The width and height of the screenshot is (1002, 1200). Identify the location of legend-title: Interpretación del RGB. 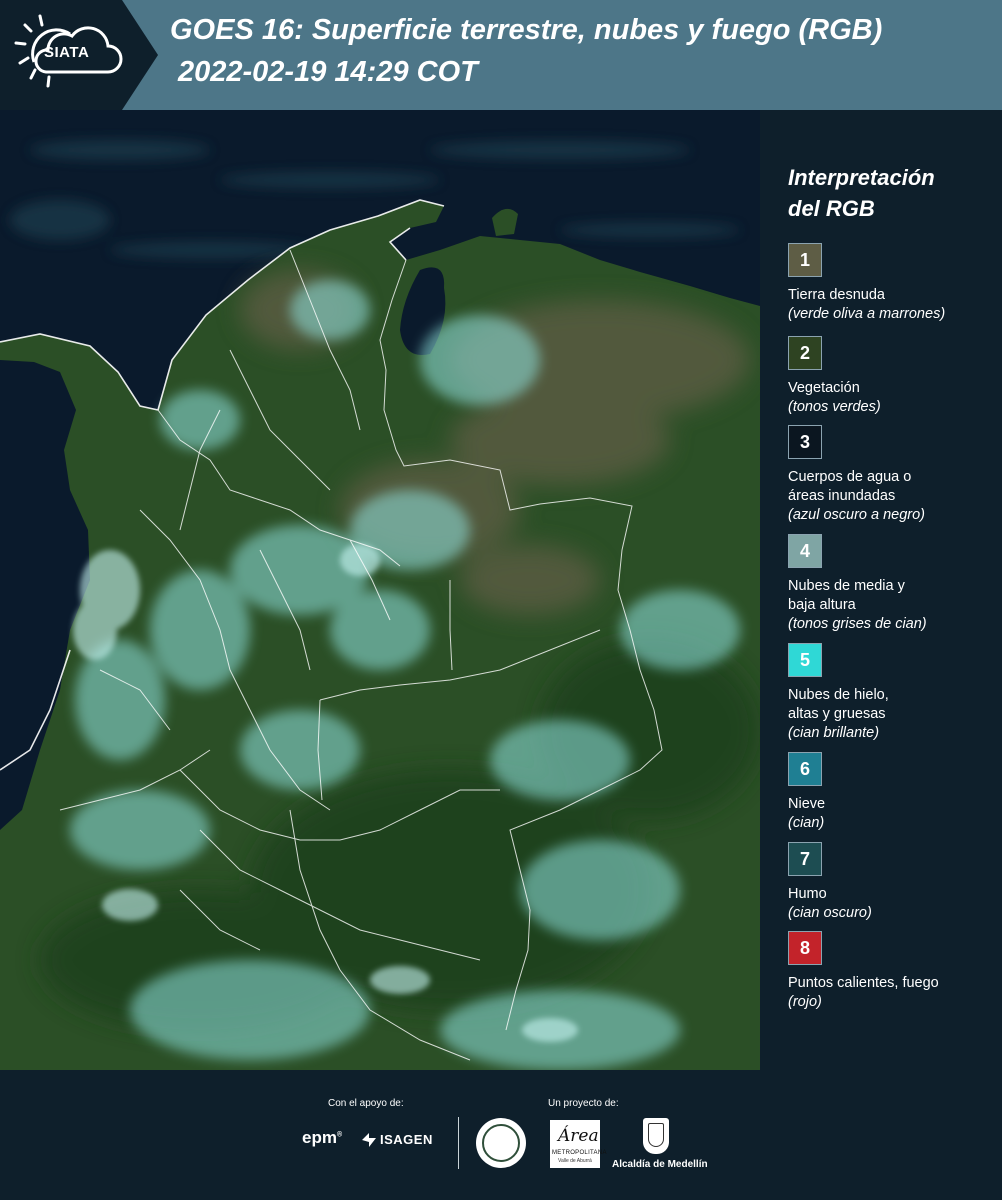
(861, 193).